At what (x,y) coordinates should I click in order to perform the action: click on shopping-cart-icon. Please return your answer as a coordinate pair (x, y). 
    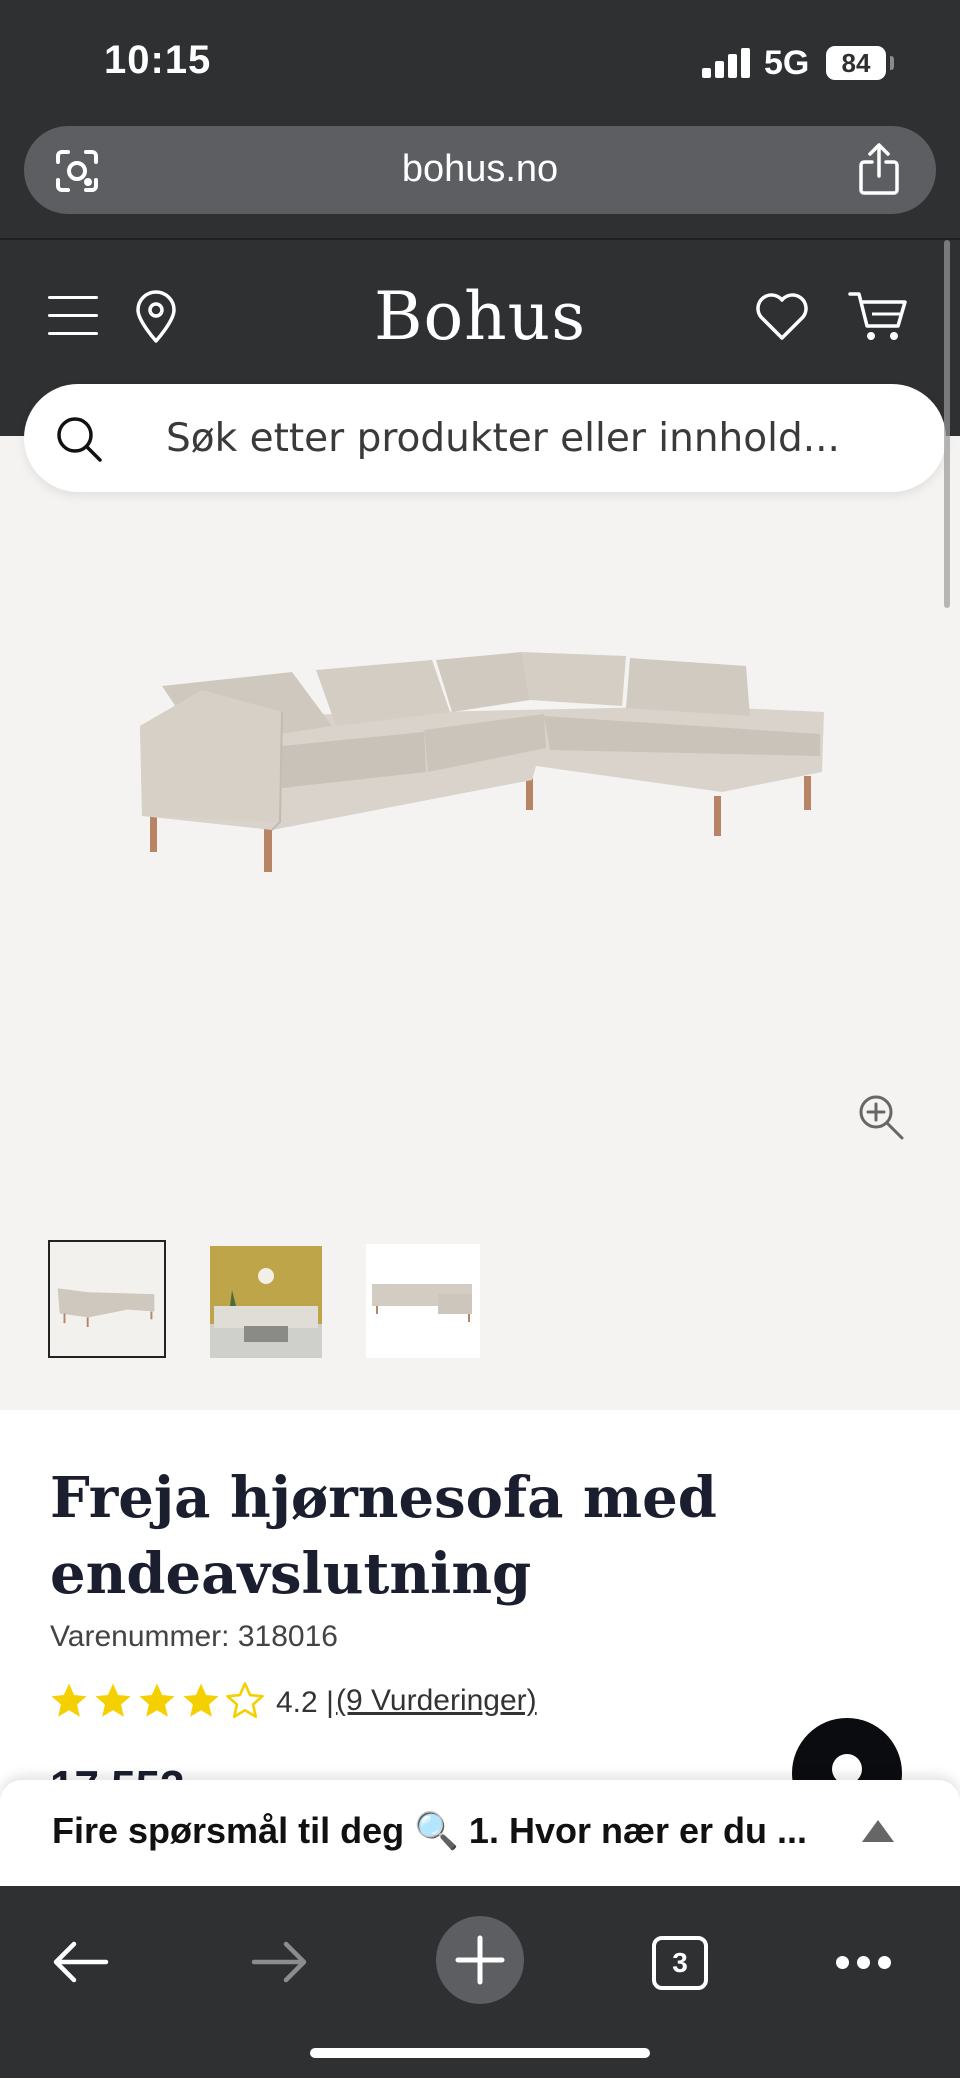
    Looking at the image, I should click on (878, 316).